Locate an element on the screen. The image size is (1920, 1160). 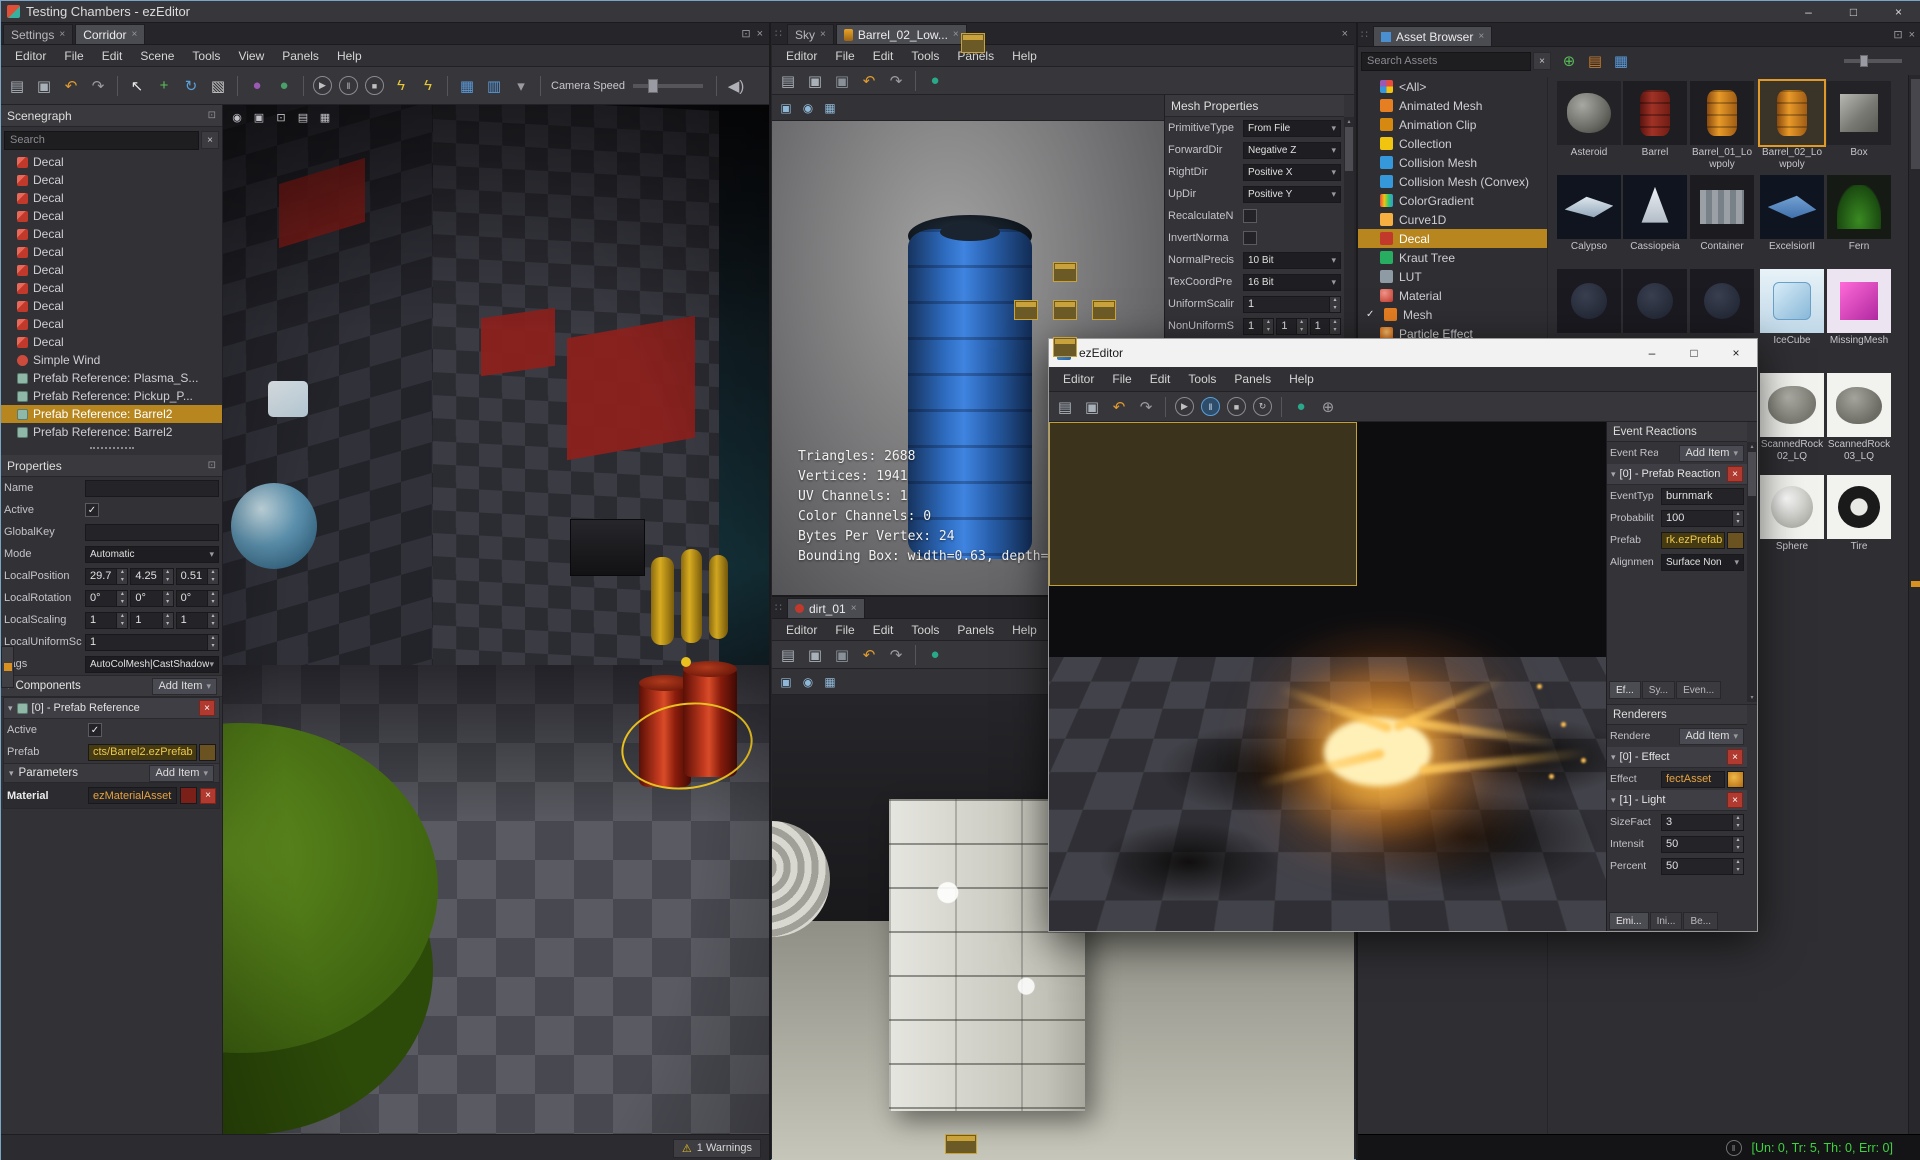
grid-toggle-icon: ▦ is located at coordinates (467, 86).